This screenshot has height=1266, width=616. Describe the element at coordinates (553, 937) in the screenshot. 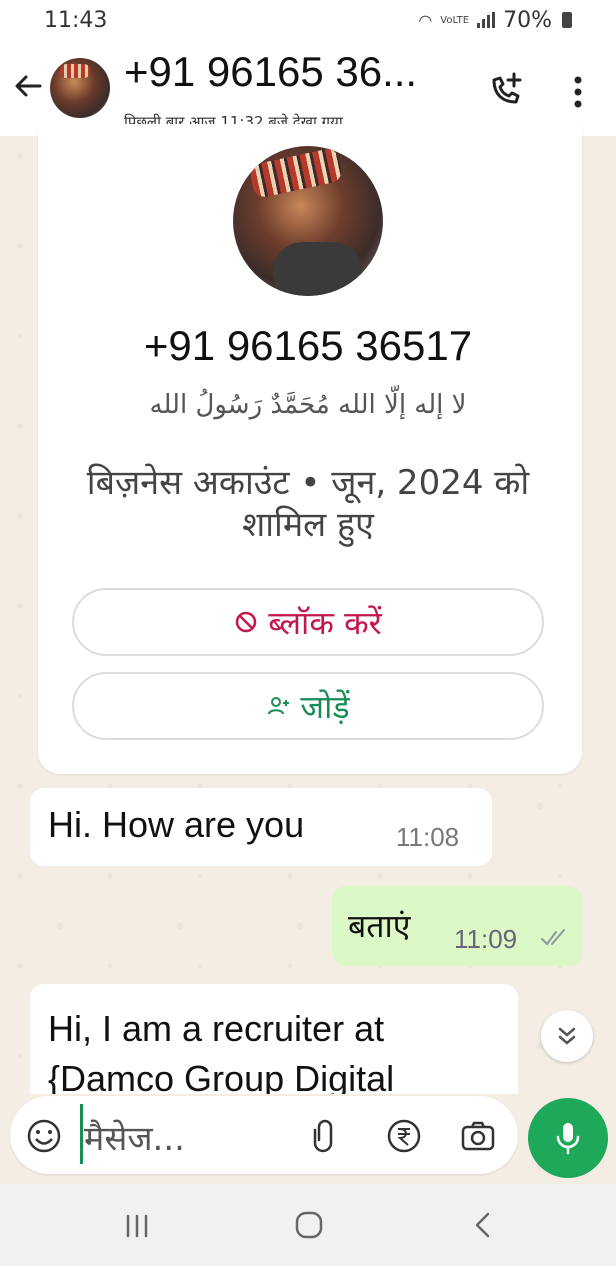

I see `double-check-icon` at that location.